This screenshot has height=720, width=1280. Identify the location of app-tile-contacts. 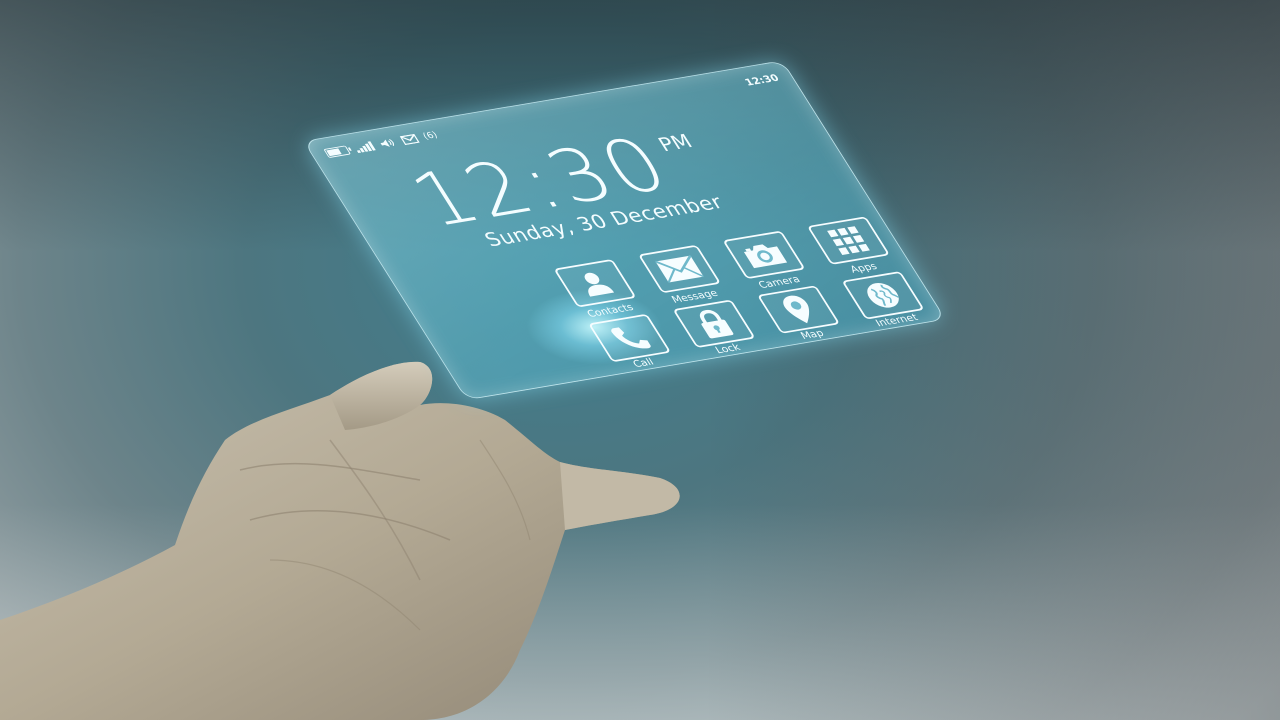
(595, 283).